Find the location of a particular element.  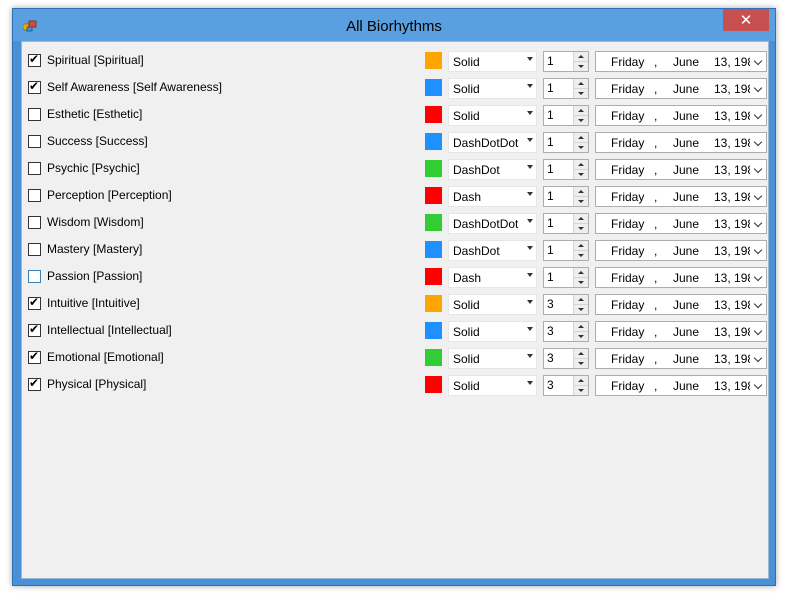

title-bar: All Biorhythms ✕ is located at coordinates (394, 25).